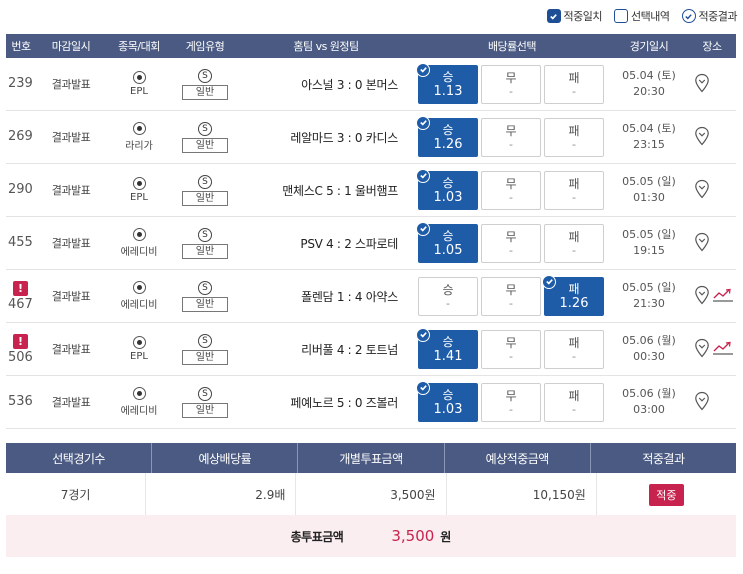 The width and height of the screenshot is (743, 574). Describe the element at coordinates (573, 295) in the screenshot. I see `odds-button: 패 1.26` at that location.